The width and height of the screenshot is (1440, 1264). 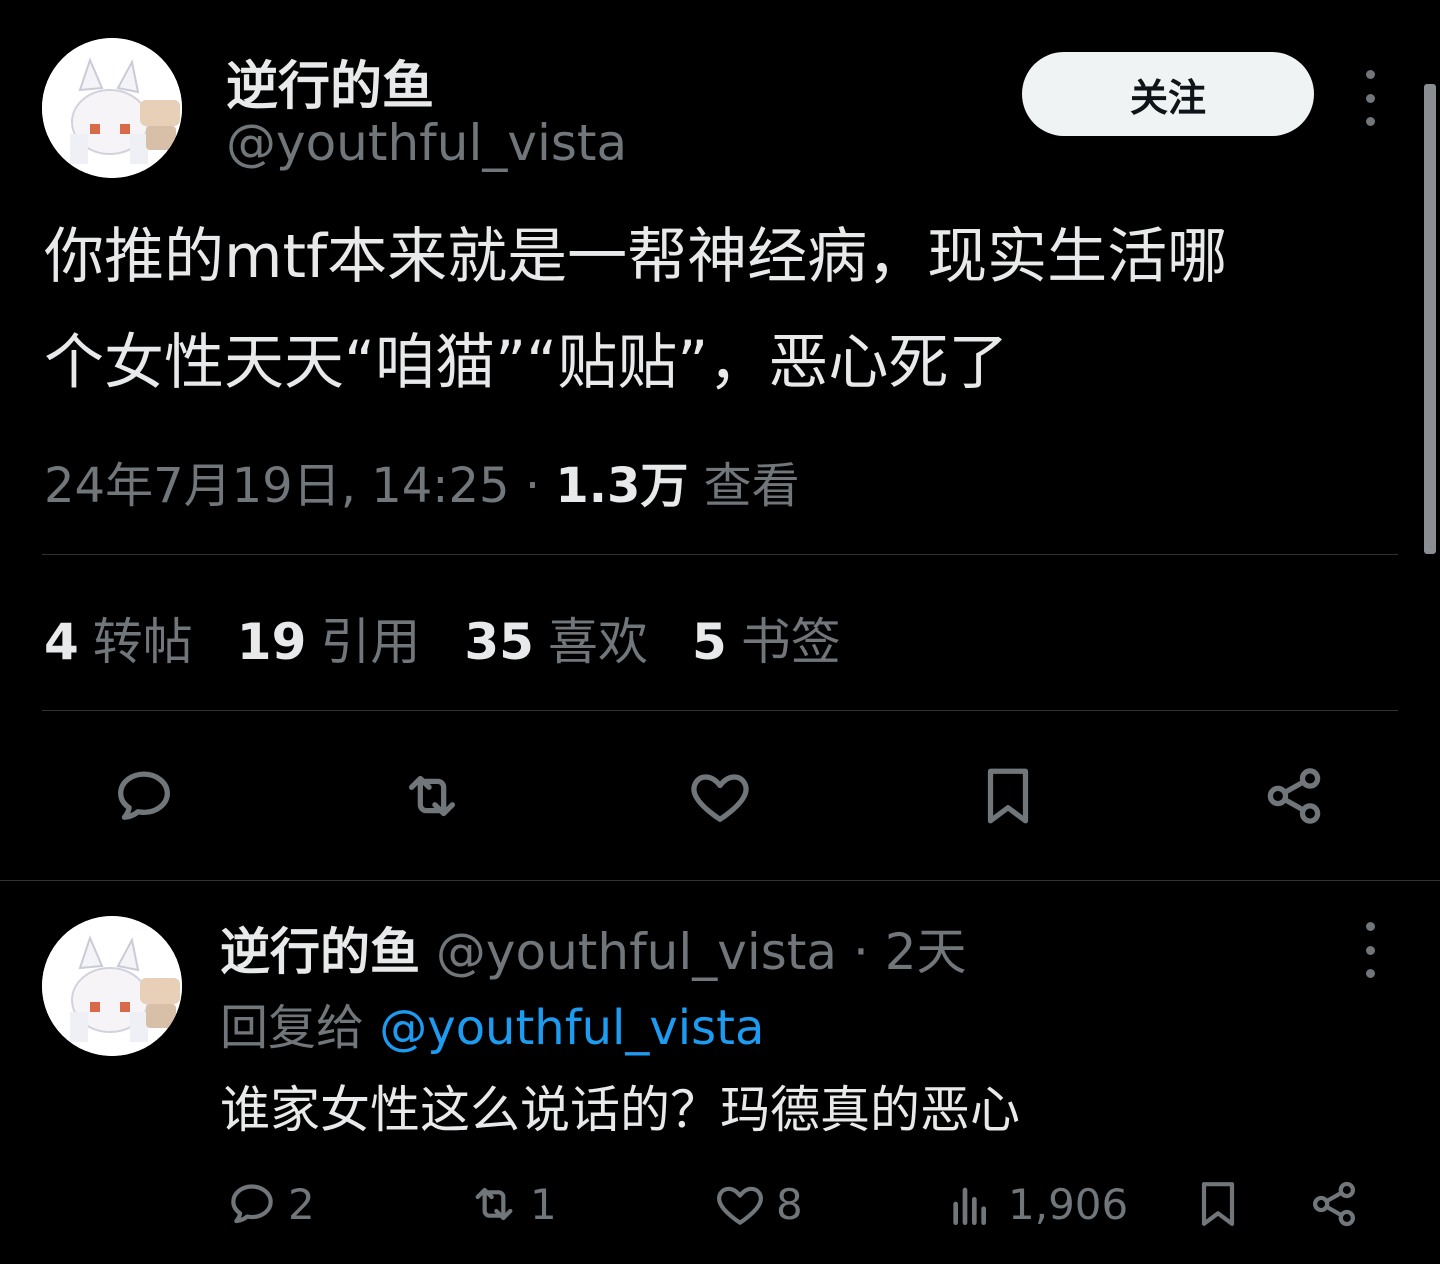 I want to click on views-count: 1.3万, so click(x=622, y=486).